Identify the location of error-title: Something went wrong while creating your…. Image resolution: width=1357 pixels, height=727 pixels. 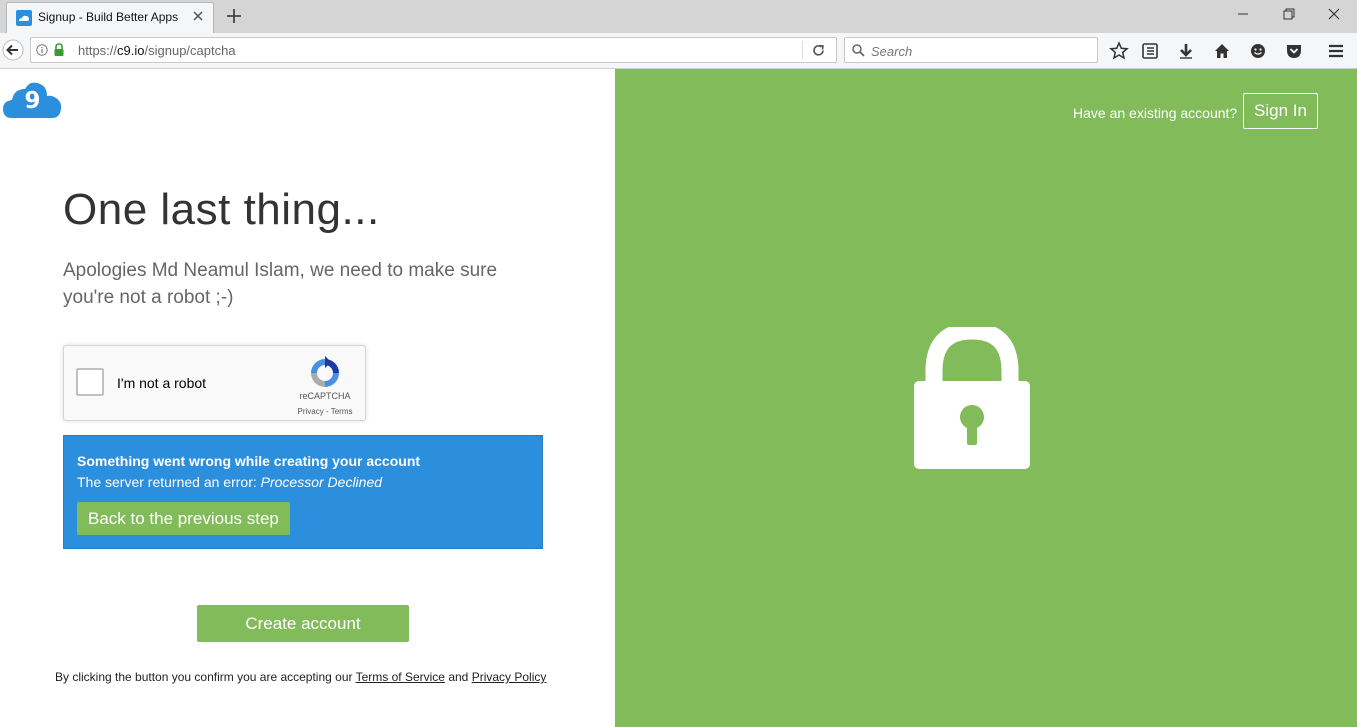
(249, 461).